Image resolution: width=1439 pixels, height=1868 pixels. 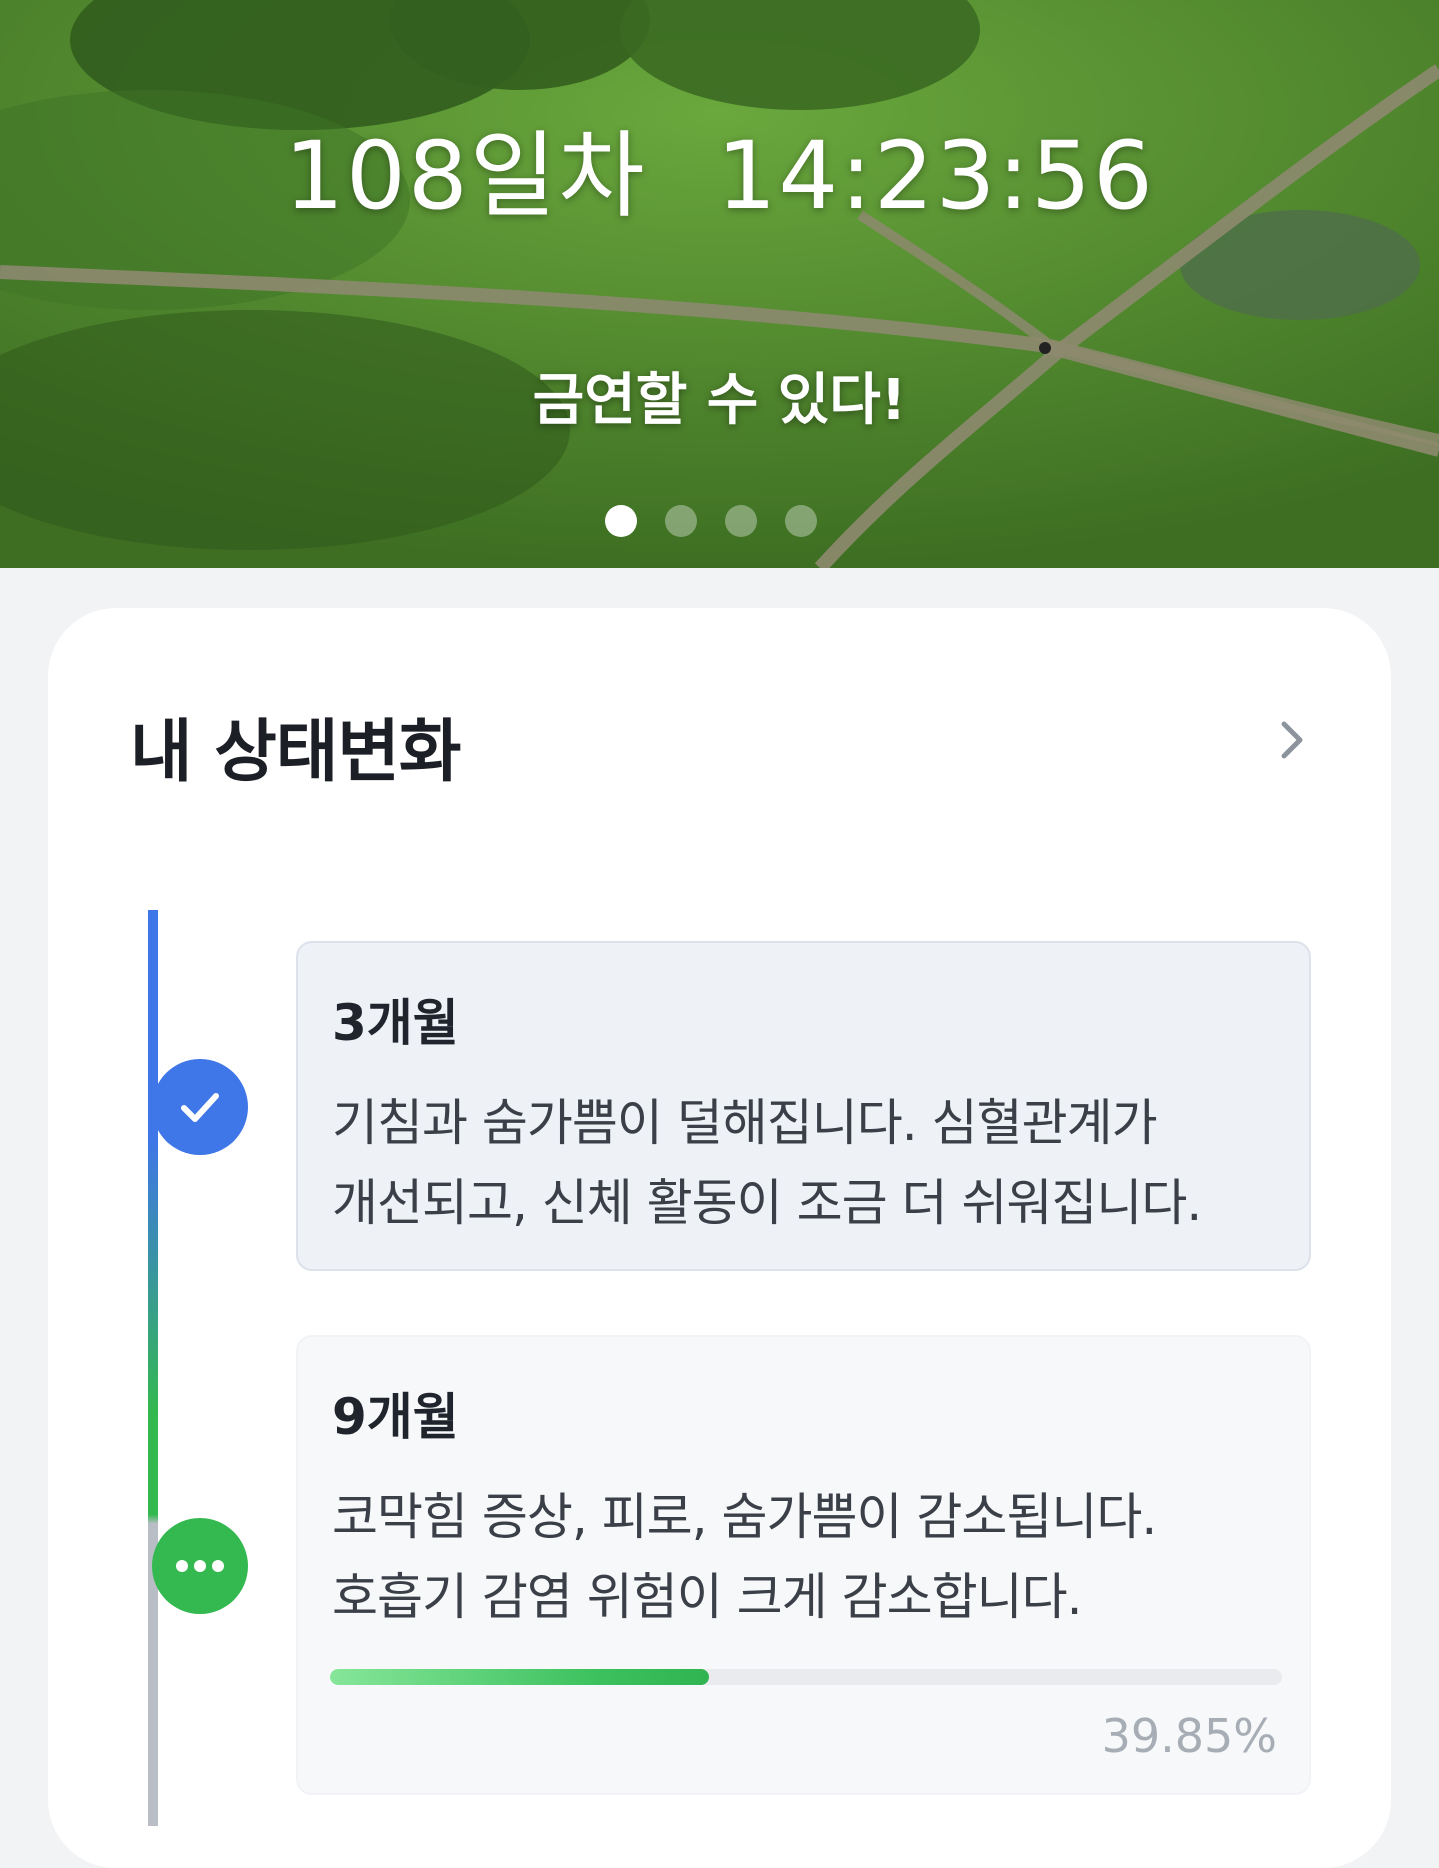 What do you see at coordinates (465, 176) in the screenshot?
I see `elapsed-days: 108일차` at bounding box center [465, 176].